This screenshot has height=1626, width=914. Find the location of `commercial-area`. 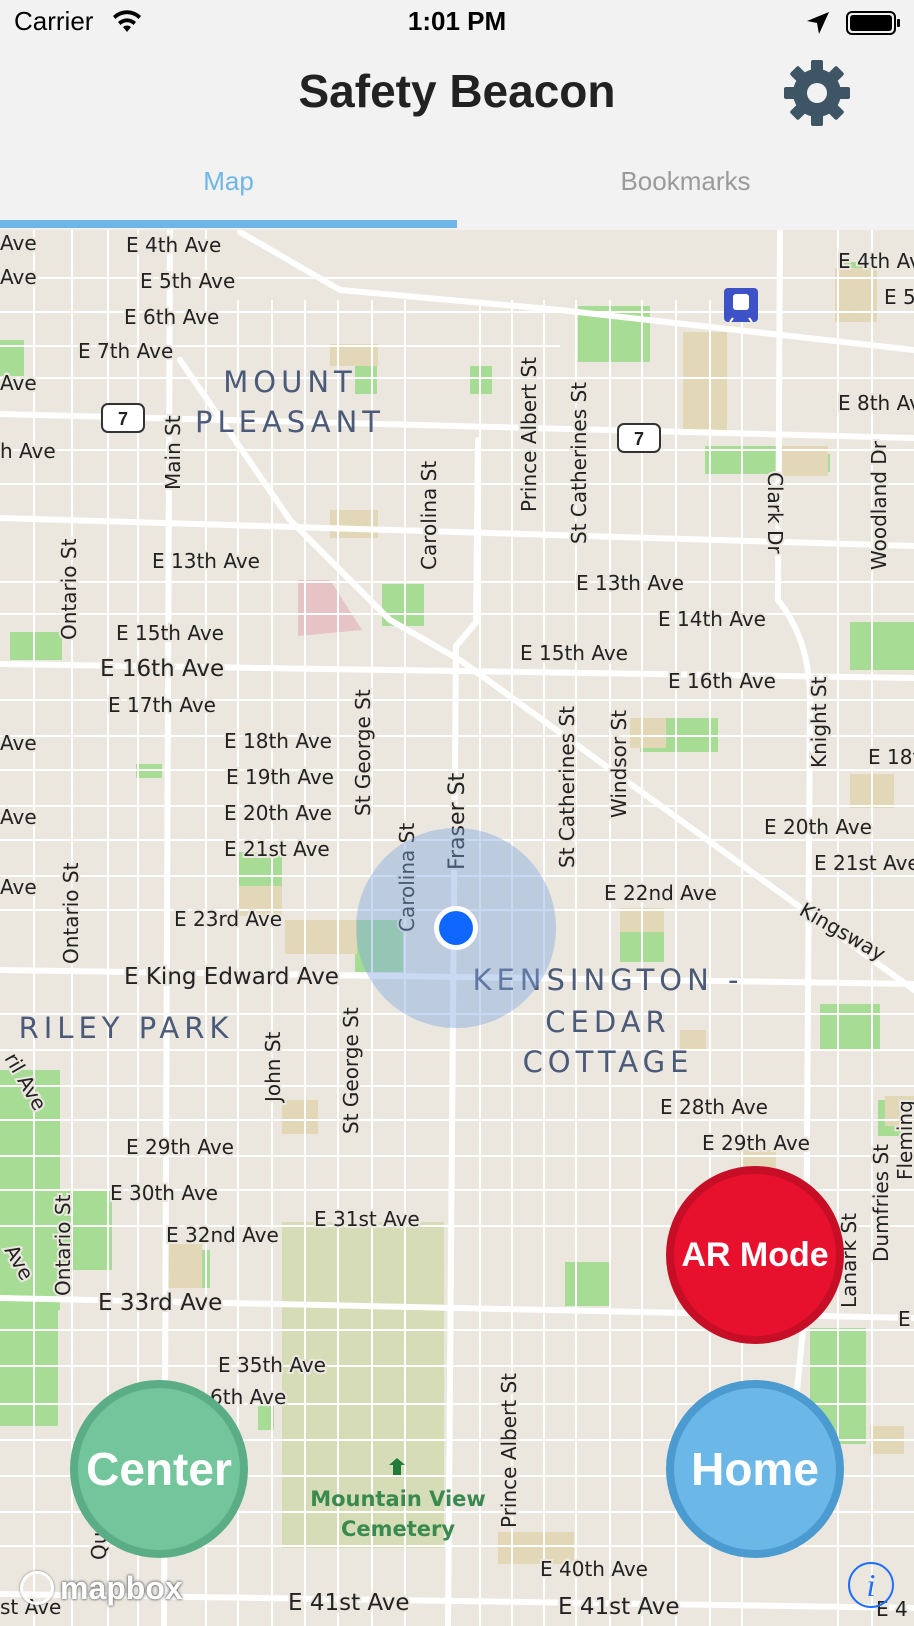

commercial-area is located at coordinates (330, 608).